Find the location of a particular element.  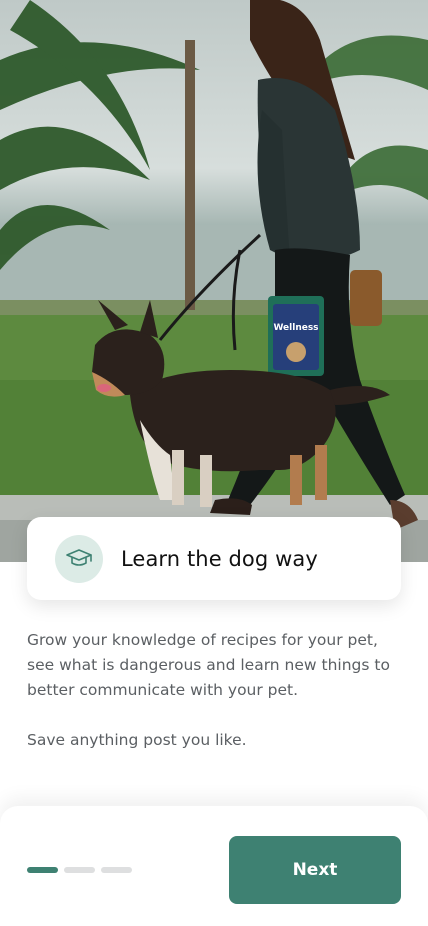

feature-card: Learn the dog way is located at coordinates (214, 558).